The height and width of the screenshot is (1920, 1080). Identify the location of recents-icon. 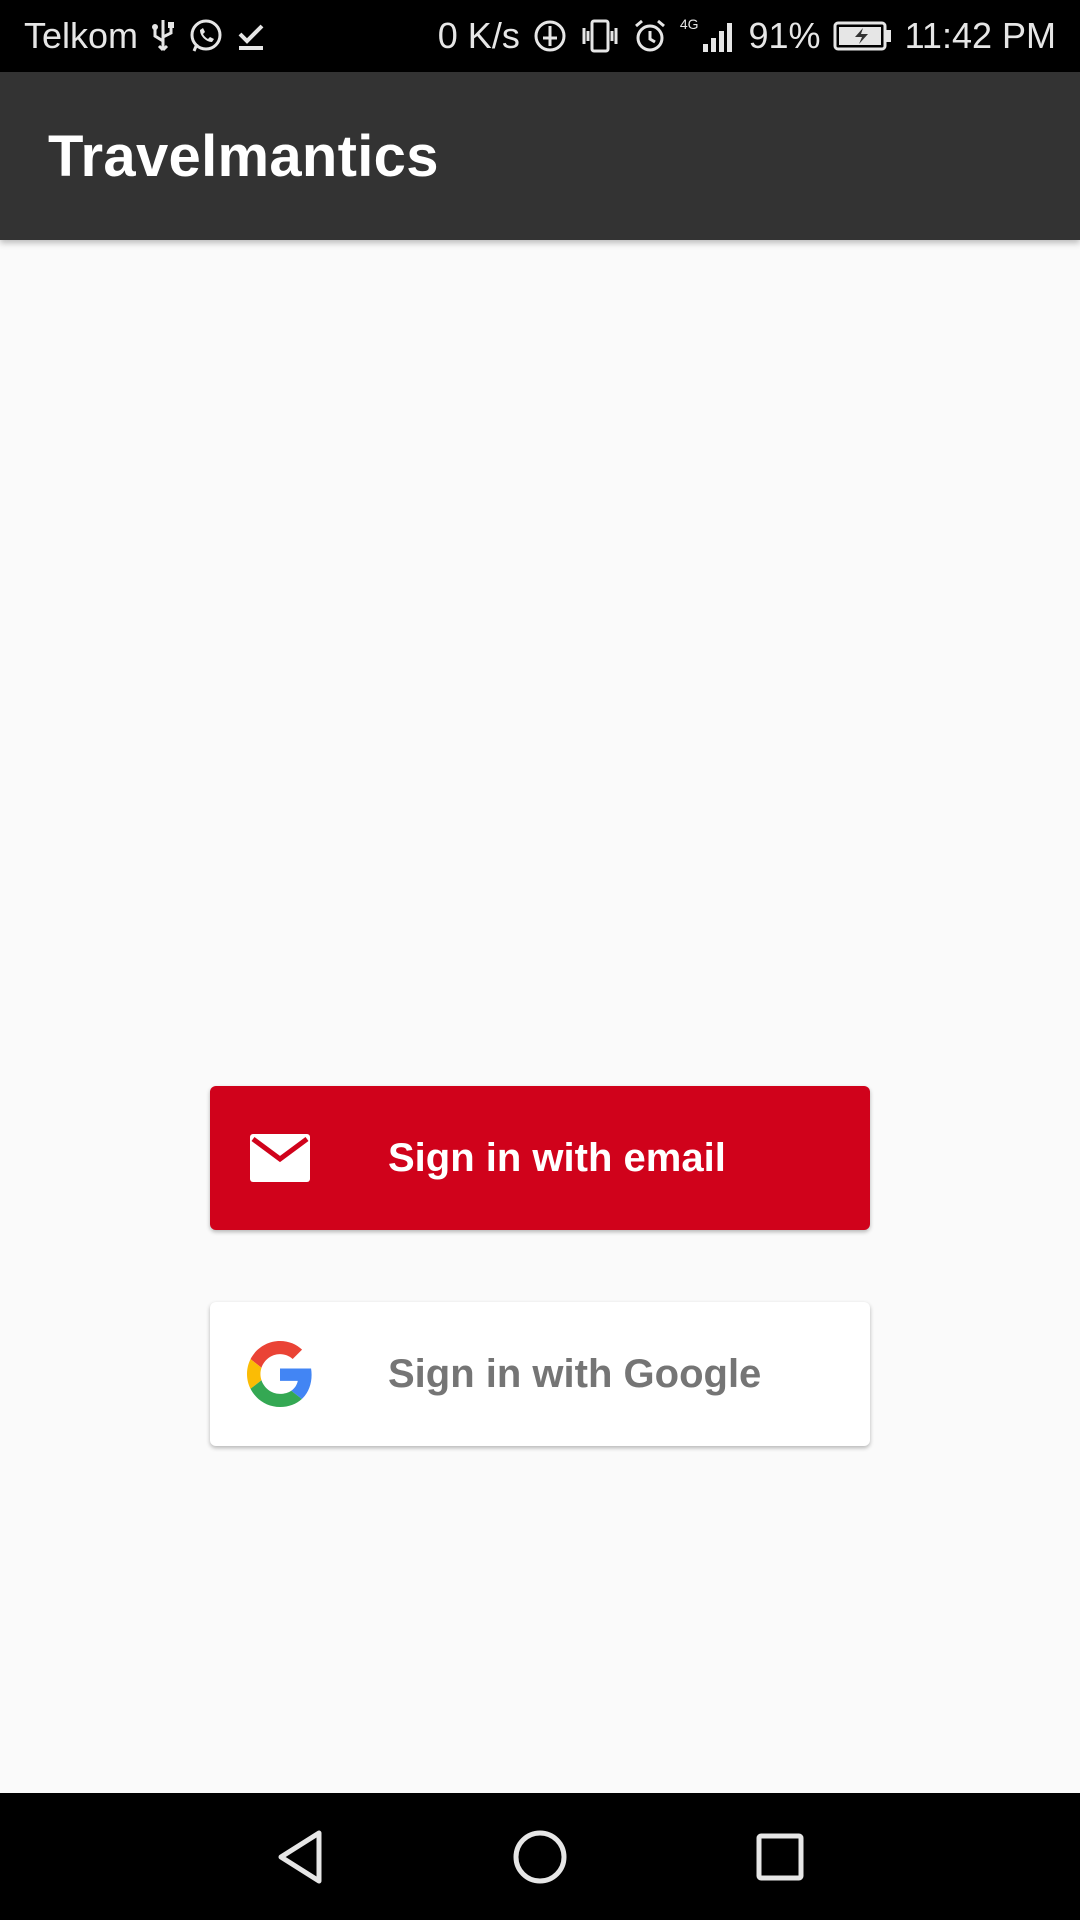
(780, 1857).